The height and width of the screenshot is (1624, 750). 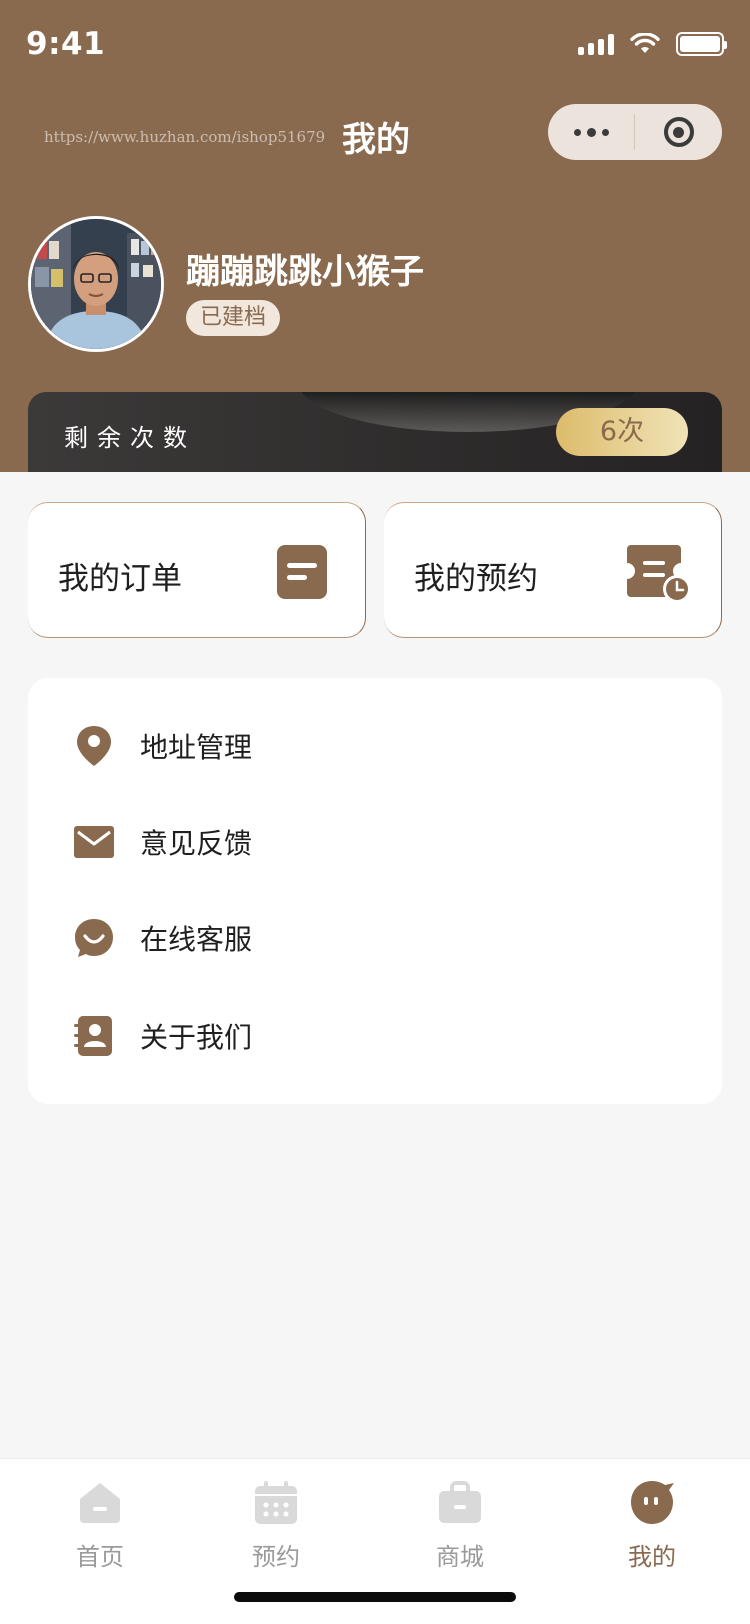 What do you see at coordinates (460, 1557) in the screenshot?
I see `tab-label-mall: 商城` at bounding box center [460, 1557].